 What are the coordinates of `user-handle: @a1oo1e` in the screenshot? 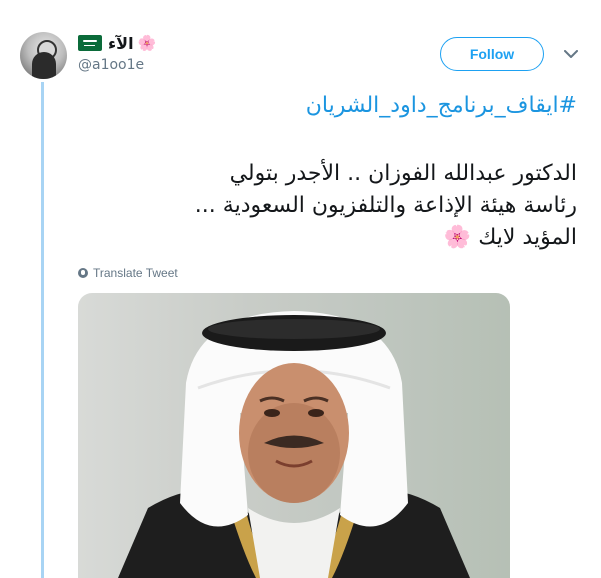 It's located at (111, 65).